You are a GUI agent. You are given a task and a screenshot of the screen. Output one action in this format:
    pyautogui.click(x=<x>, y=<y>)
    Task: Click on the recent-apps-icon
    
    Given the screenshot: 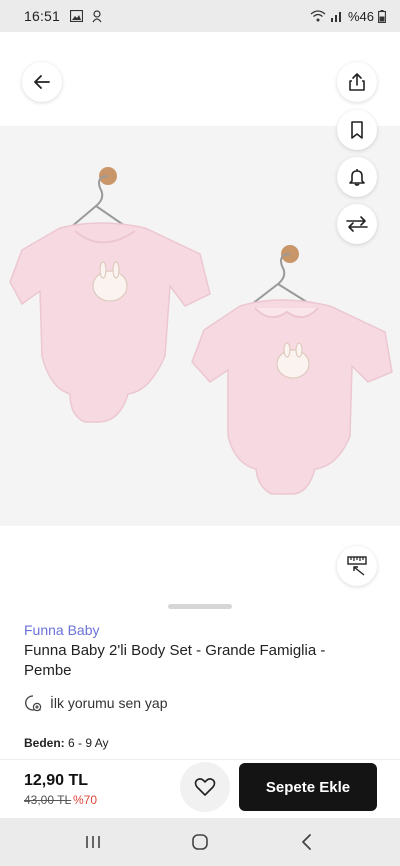 What is the action you would take?
    pyautogui.click(x=93, y=842)
    